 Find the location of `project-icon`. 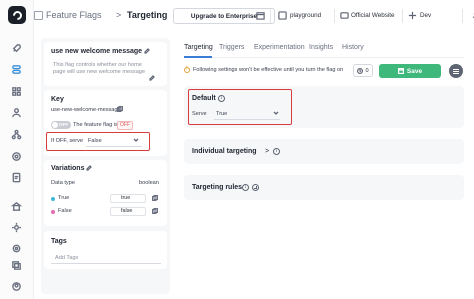

project-icon is located at coordinates (282, 15).